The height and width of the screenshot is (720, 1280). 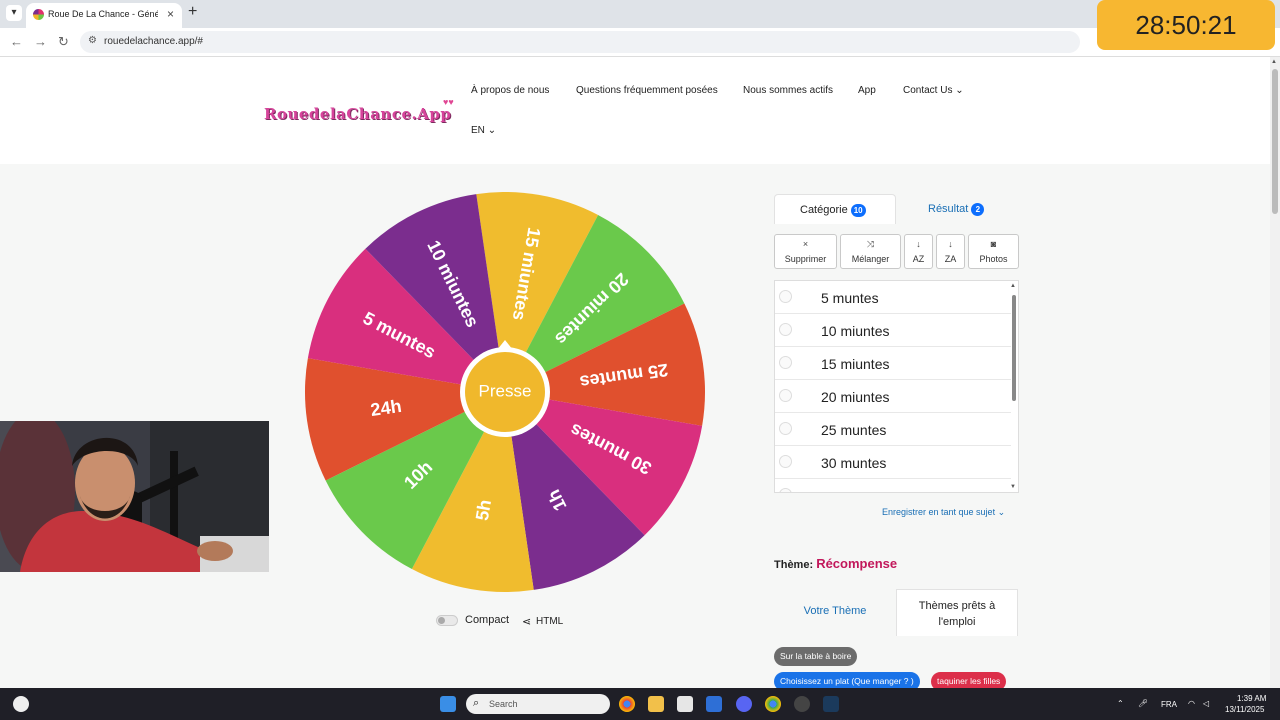 What do you see at coordinates (847, 680) in the screenshot?
I see `theme-chip: Choisissez un plat (Que manger ? )` at bounding box center [847, 680].